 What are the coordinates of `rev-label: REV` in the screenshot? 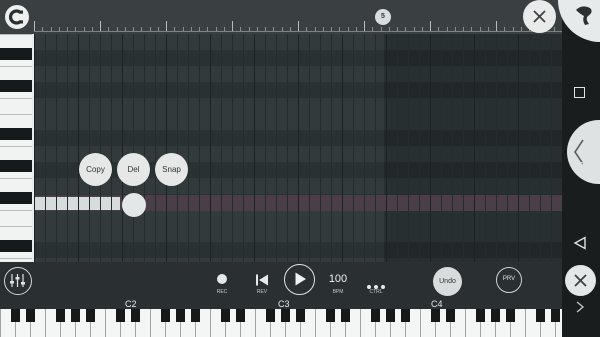 It's located at (262, 292).